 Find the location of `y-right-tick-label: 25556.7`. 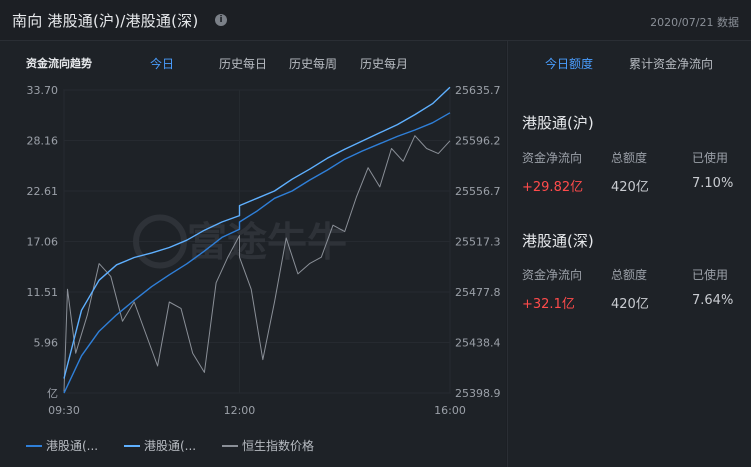

y-right-tick-label: 25556.7 is located at coordinates (478, 191).